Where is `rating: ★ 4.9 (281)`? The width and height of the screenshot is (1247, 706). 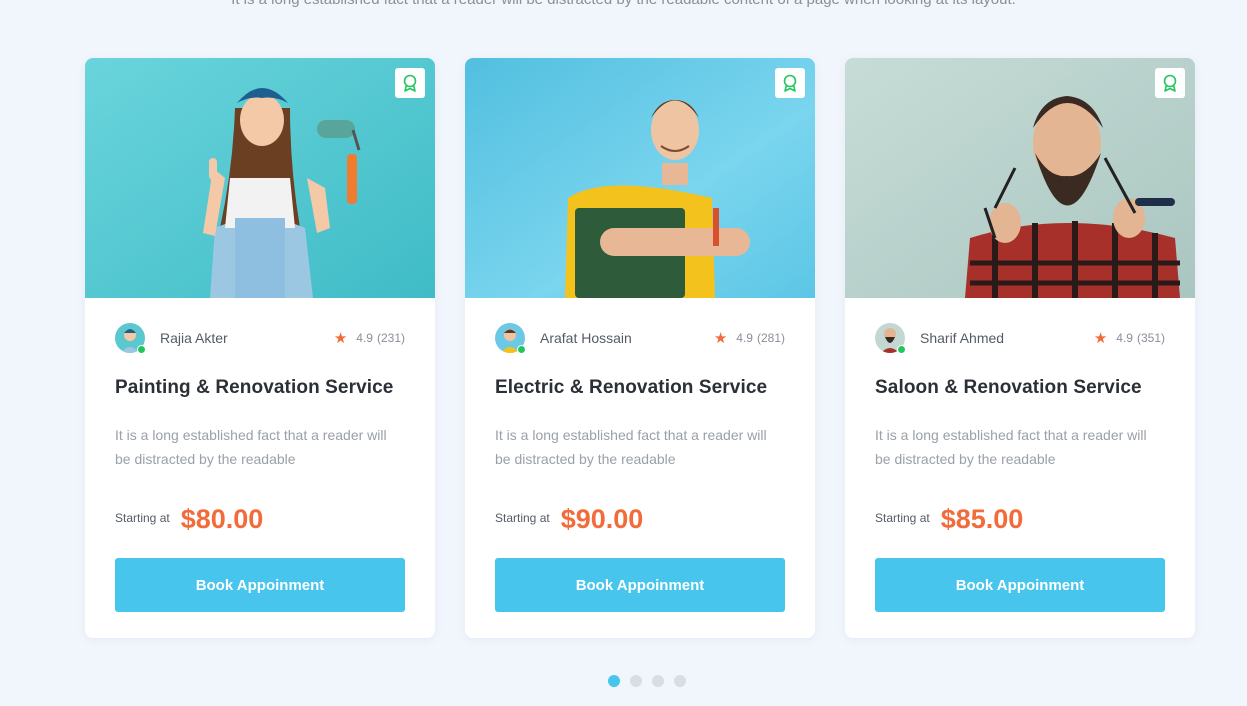 rating: ★ 4.9 (281) is located at coordinates (749, 338).